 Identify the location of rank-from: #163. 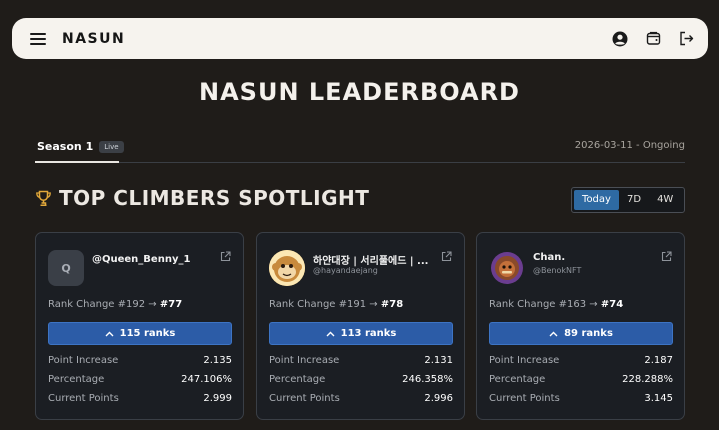
(572, 304).